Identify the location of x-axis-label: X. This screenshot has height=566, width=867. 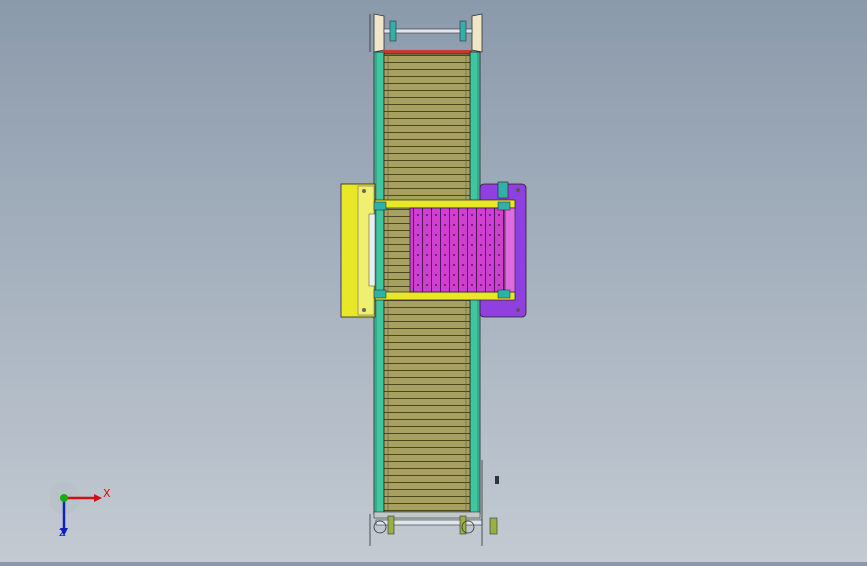
(107, 493).